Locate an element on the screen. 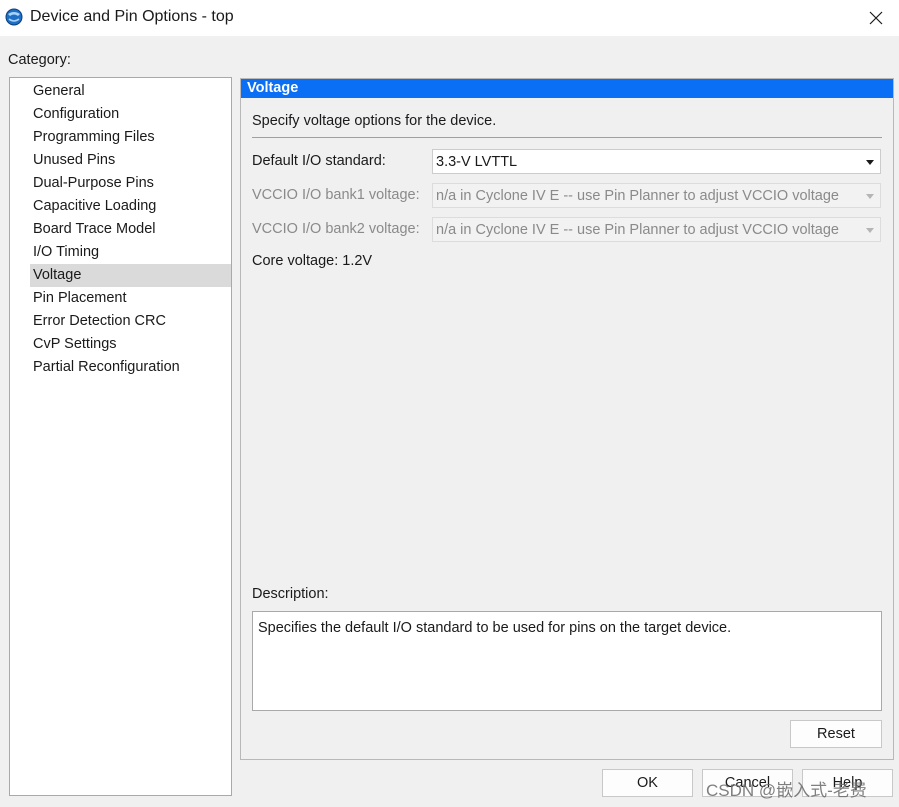  category-item-dual-purpose-pins: Dual-Purpose Pins is located at coordinates (120, 183).